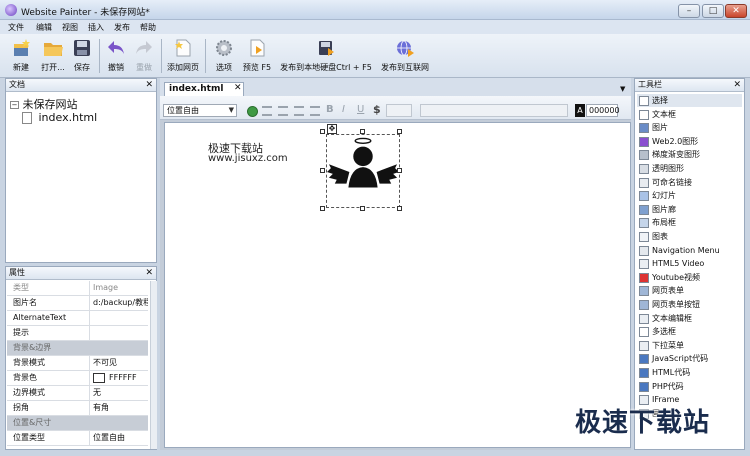 The width and height of the screenshot is (750, 456). I want to click on tool-item-textbox: 文本框, so click(689, 114).